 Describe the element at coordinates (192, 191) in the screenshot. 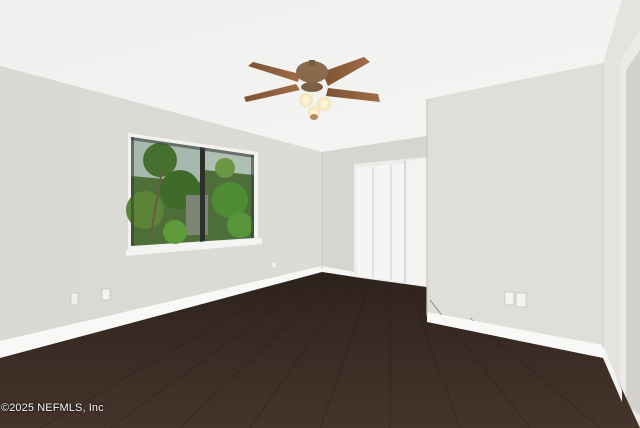

I see `window` at that location.